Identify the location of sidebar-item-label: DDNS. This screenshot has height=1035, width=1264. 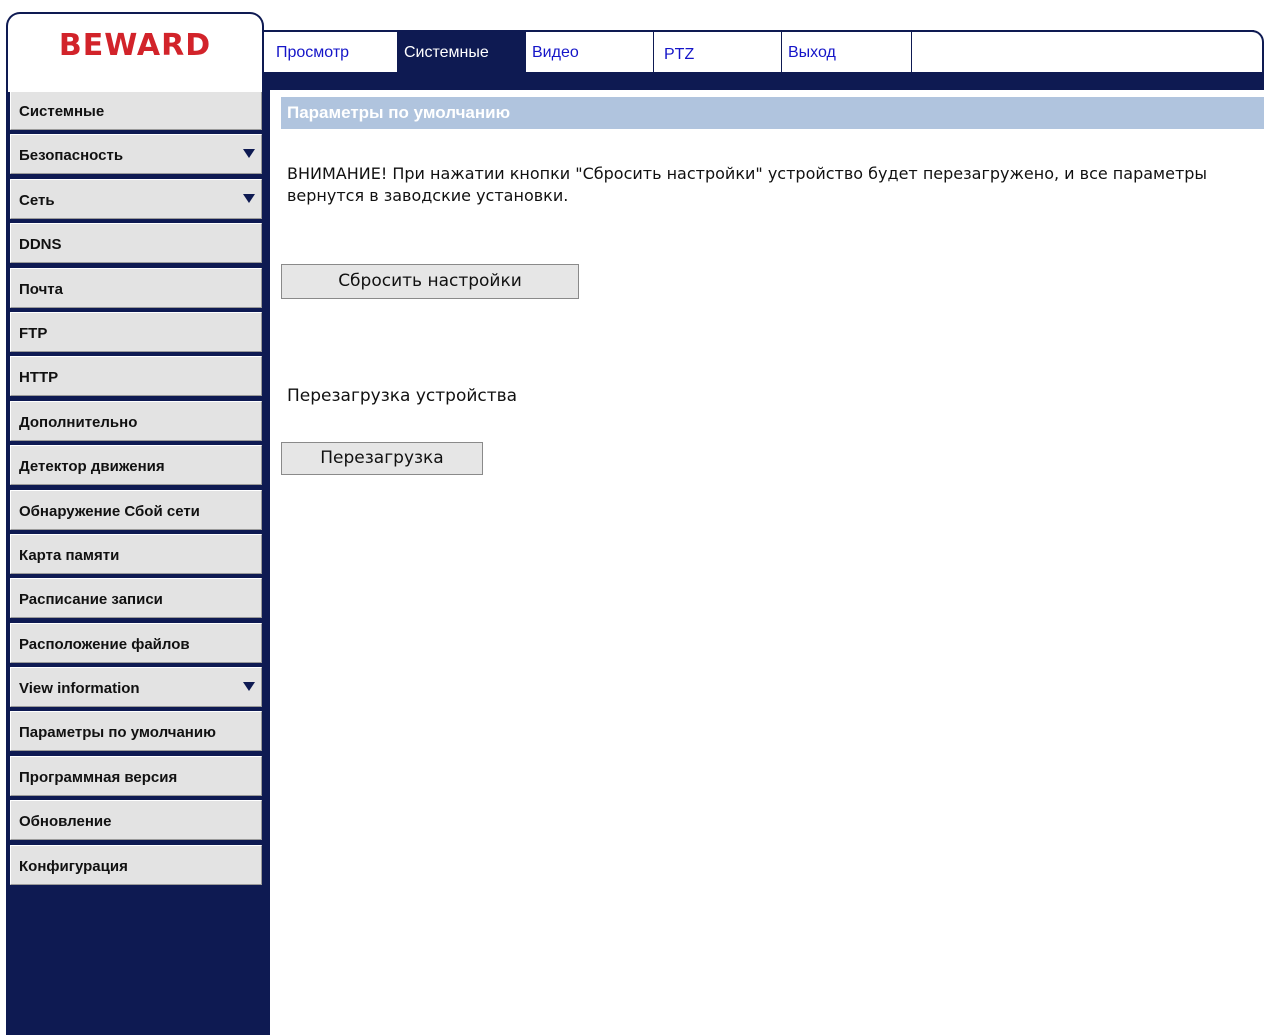
(40, 245).